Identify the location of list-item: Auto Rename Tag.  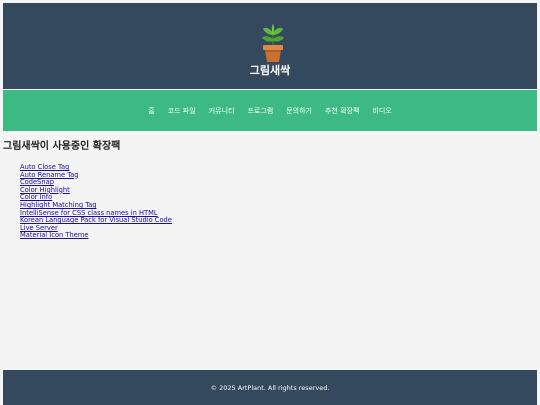
(278, 173).